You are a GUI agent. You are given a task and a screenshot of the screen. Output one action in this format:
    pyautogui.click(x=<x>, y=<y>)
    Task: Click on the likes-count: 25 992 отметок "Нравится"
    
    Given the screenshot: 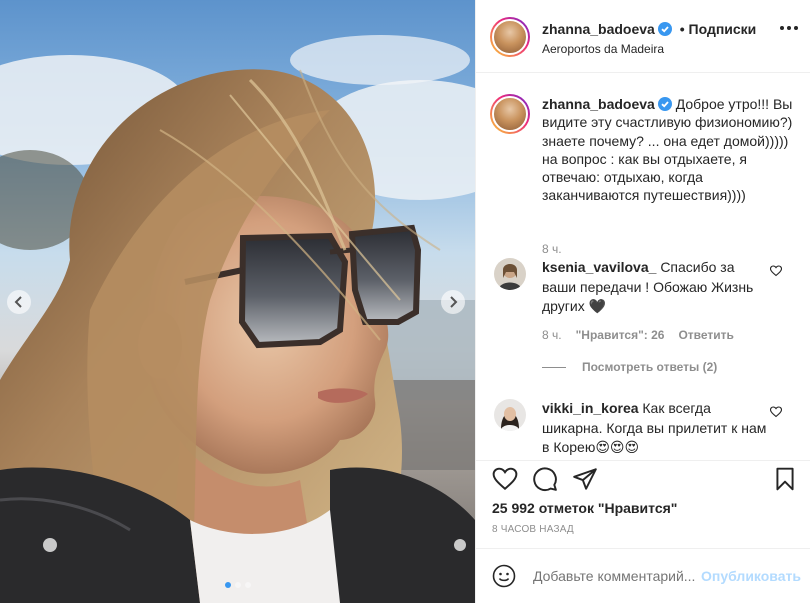 What is the action you would take?
    pyautogui.click(x=584, y=508)
    